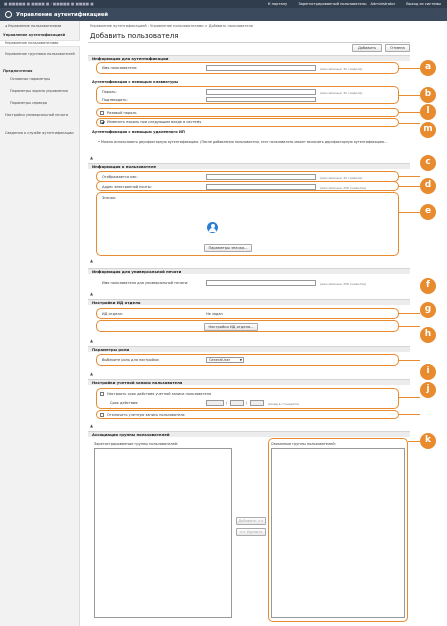  Describe the element at coordinates (277, 4) in the screenshot. I see `portal-link: К порталу` at that location.